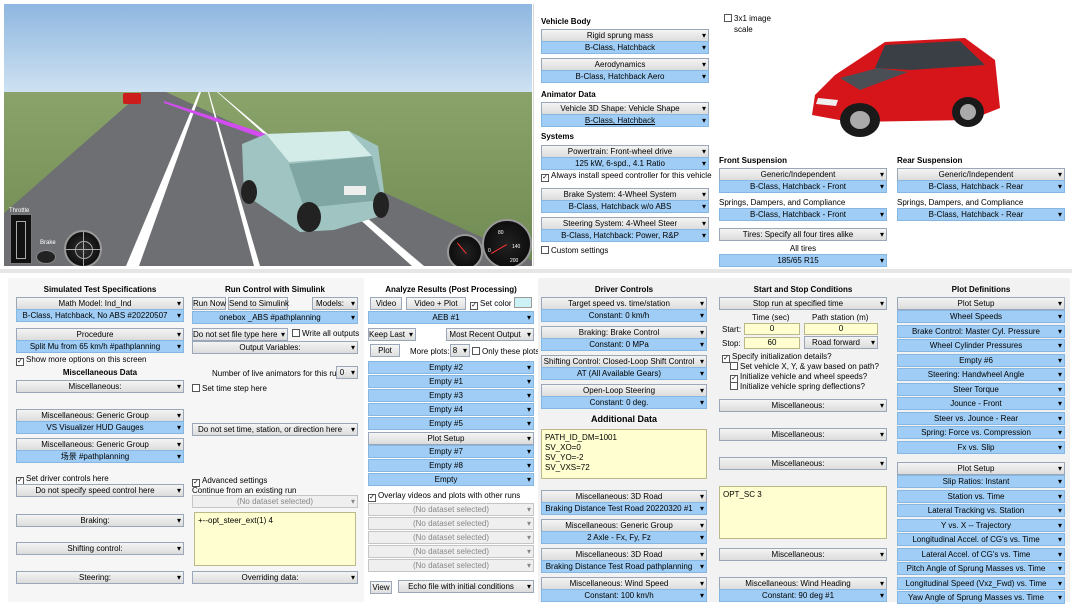 This screenshot has width=1072, height=605. I want to click on steering-system-link: B-Class, Hatchback: Power, R&P, so click(625, 235).